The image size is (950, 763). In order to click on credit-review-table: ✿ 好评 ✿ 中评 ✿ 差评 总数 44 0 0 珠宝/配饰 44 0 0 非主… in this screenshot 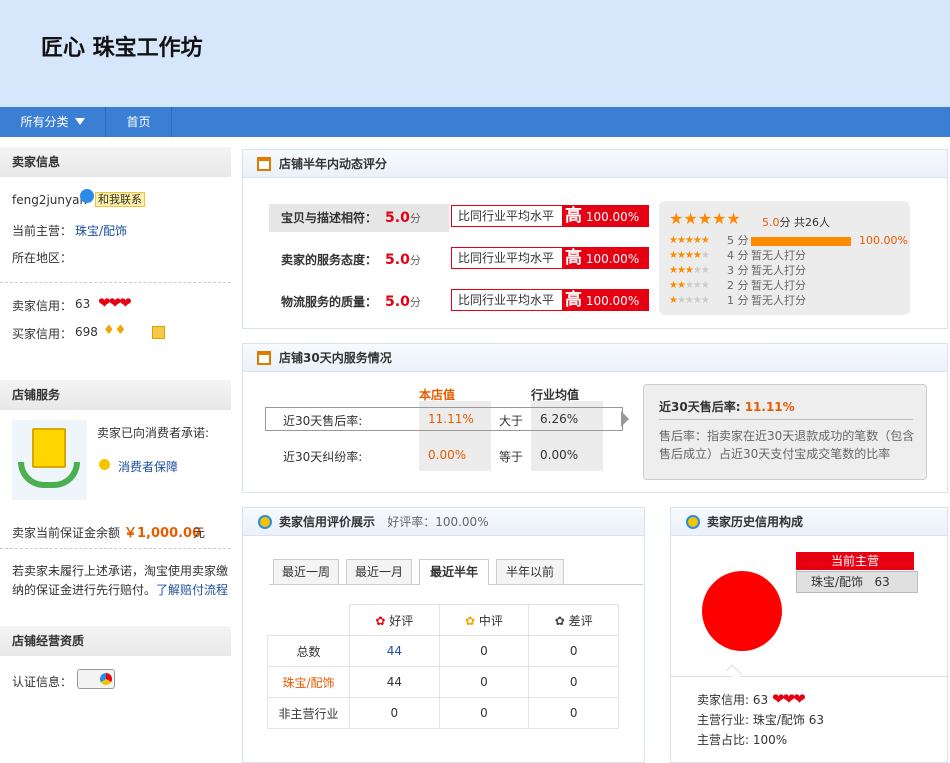, I will do `click(443, 666)`.